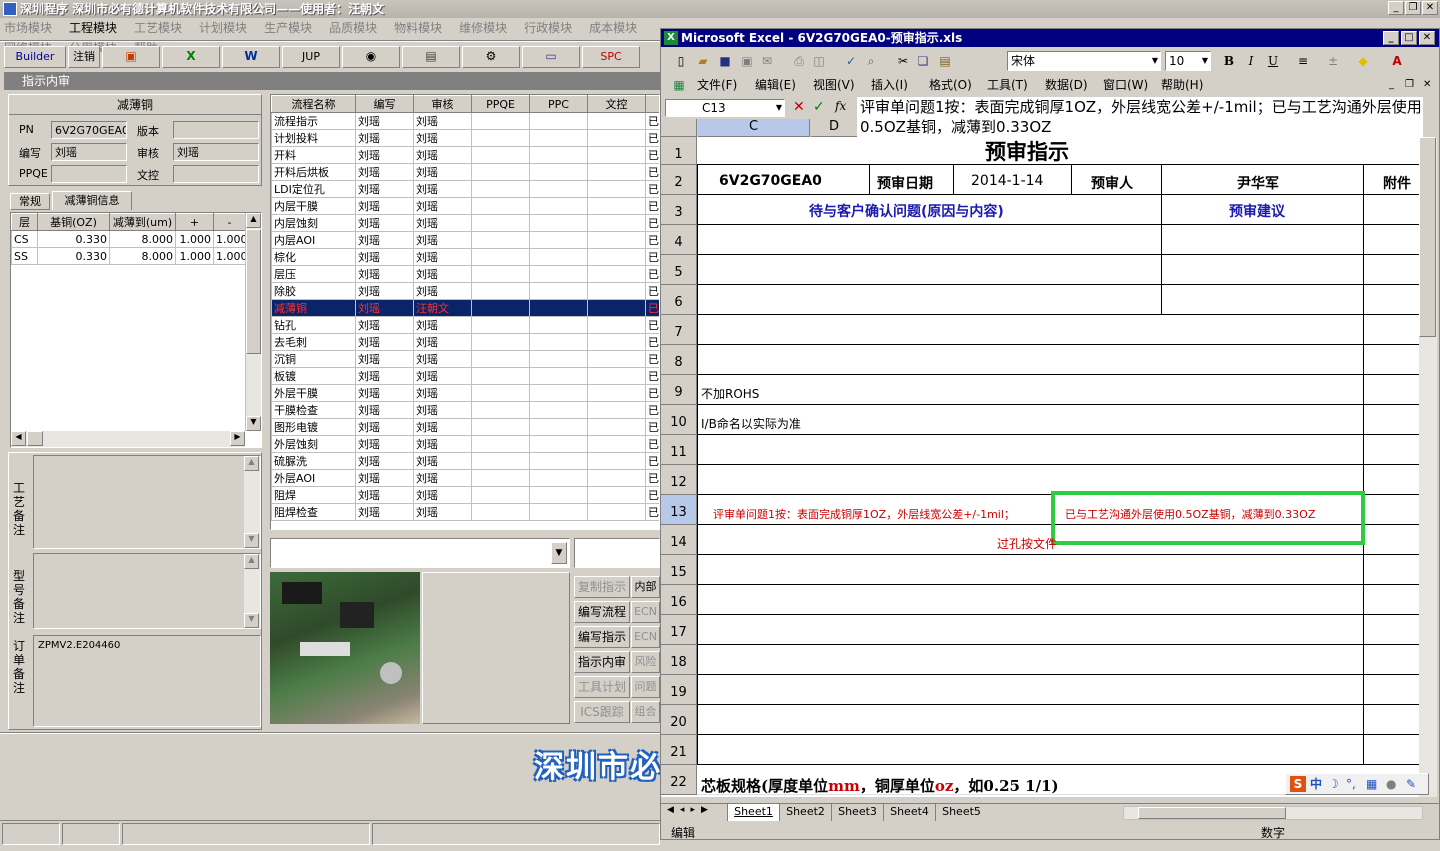 This screenshot has width=1440, height=851. Describe the element at coordinates (611, 28) in the screenshot. I see `menu-item-9: 成本模块` at that location.